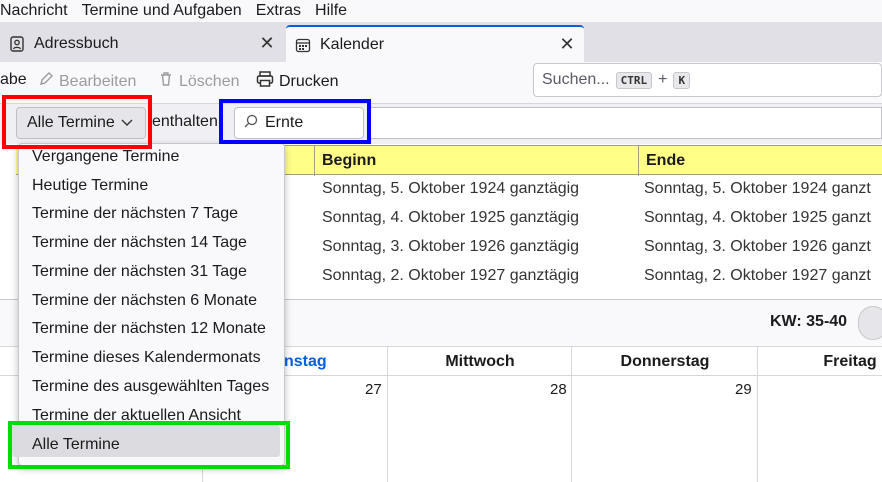 The height and width of the screenshot is (482, 882). Describe the element at coordinates (90, 191) in the screenshot. I see `dropdown-option: Heutige Termine` at that location.